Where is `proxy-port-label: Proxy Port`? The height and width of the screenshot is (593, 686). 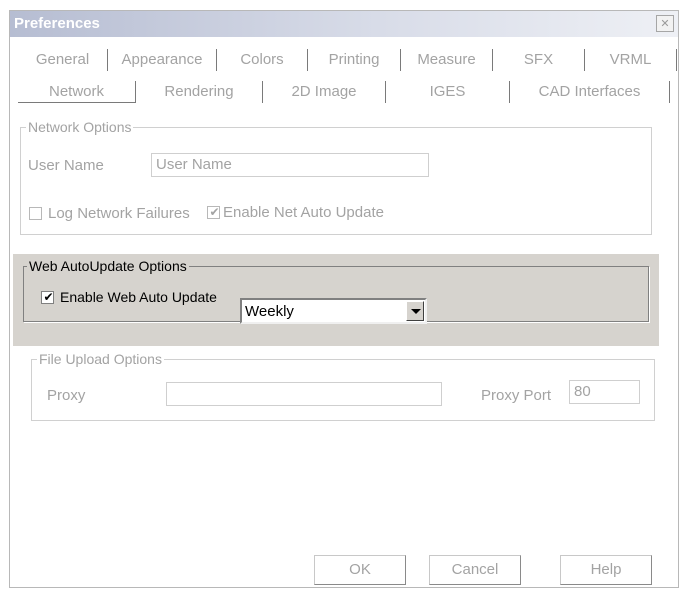
proxy-port-label: Proxy Port is located at coordinates (516, 395).